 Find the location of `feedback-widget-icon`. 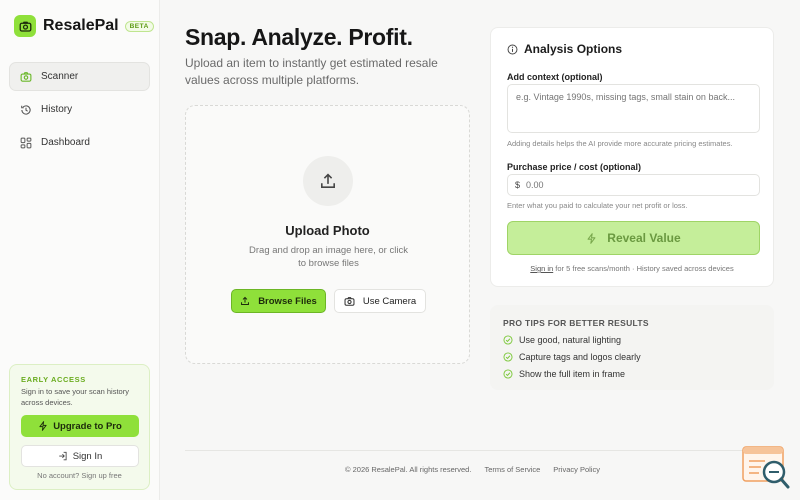

feedback-widget-icon is located at coordinates (766, 468).